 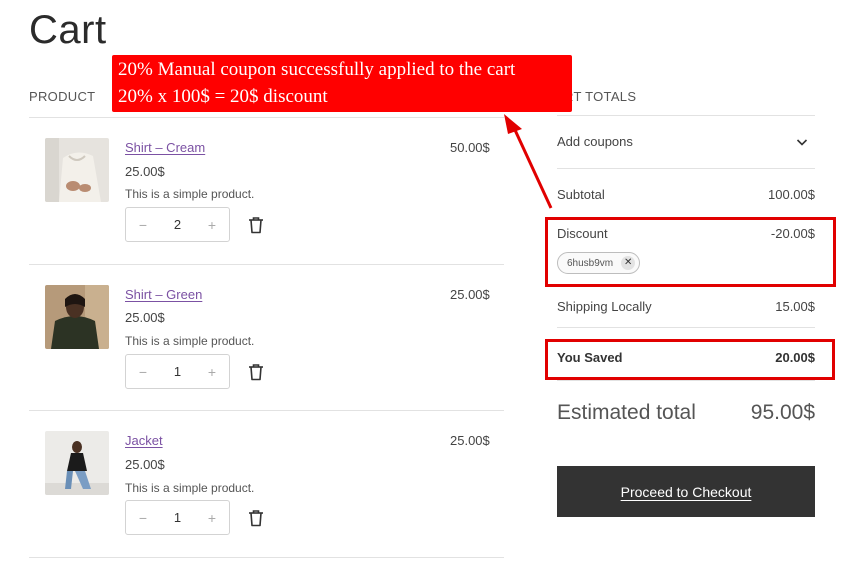 What do you see at coordinates (77, 463) in the screenshot?
I see `product-thumbnail-jacket` at bounding box center [77, 463].